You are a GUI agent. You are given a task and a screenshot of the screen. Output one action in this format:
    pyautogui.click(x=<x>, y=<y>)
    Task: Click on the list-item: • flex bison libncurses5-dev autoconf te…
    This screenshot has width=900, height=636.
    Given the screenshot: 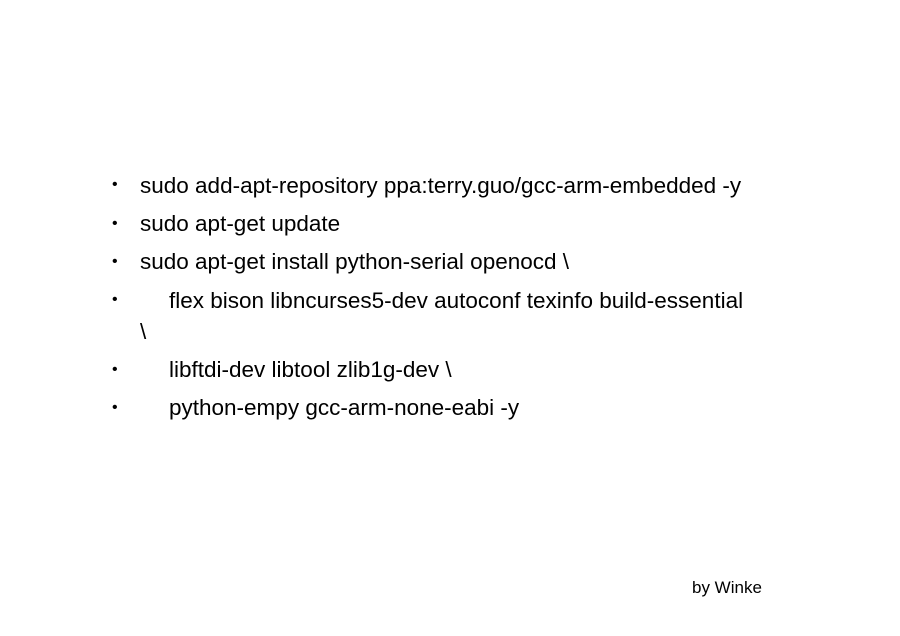 What is the action you would take?
    pyautogui.click(x=428, y=316)
    